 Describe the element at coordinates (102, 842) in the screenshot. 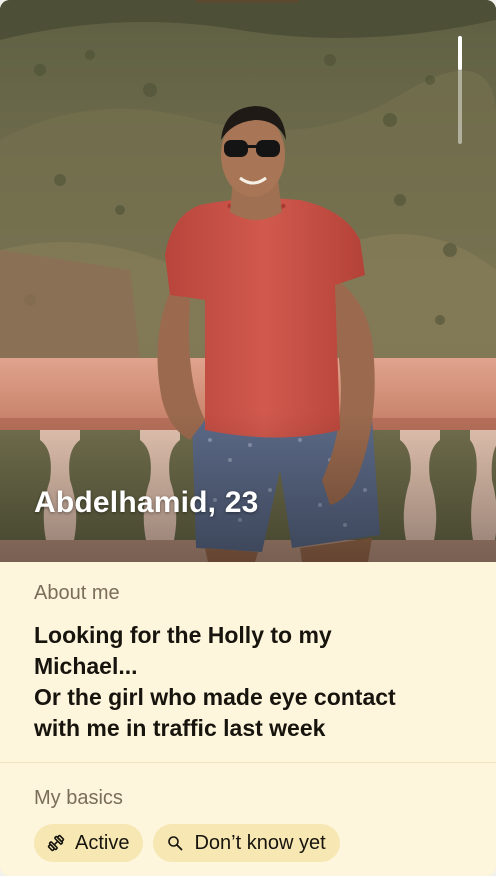

I see `basics-chip-label: Active` at that location.